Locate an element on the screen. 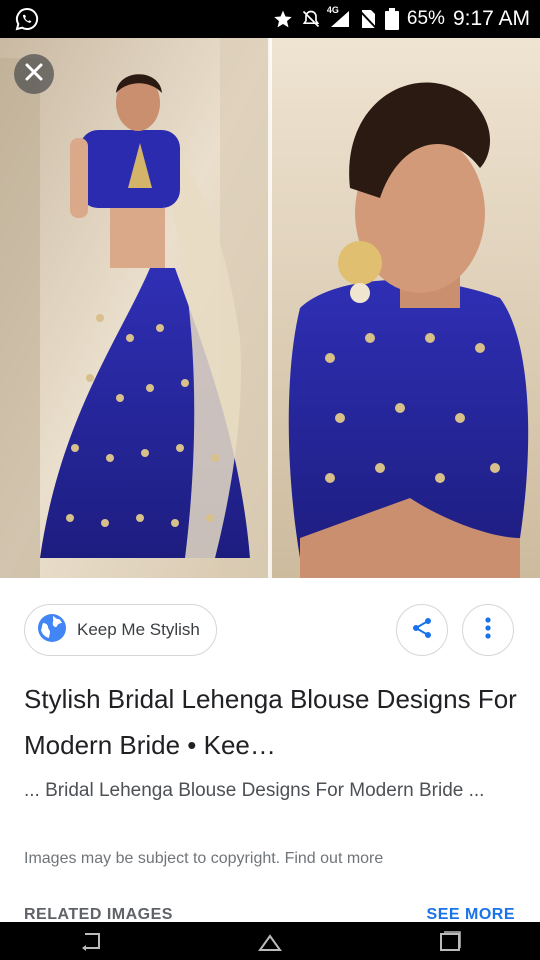  back-icon is located at coordinates (92, 944).